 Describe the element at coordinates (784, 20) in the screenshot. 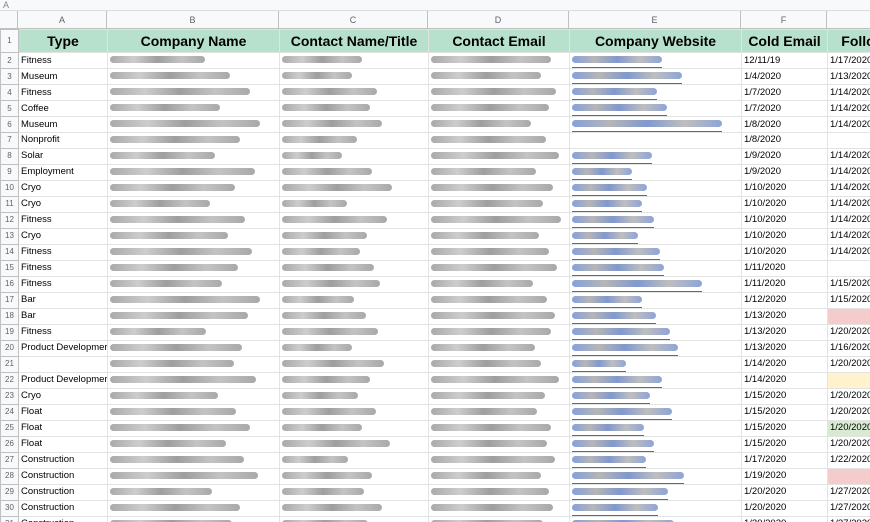

I see `column-letter-f: F` at that location.